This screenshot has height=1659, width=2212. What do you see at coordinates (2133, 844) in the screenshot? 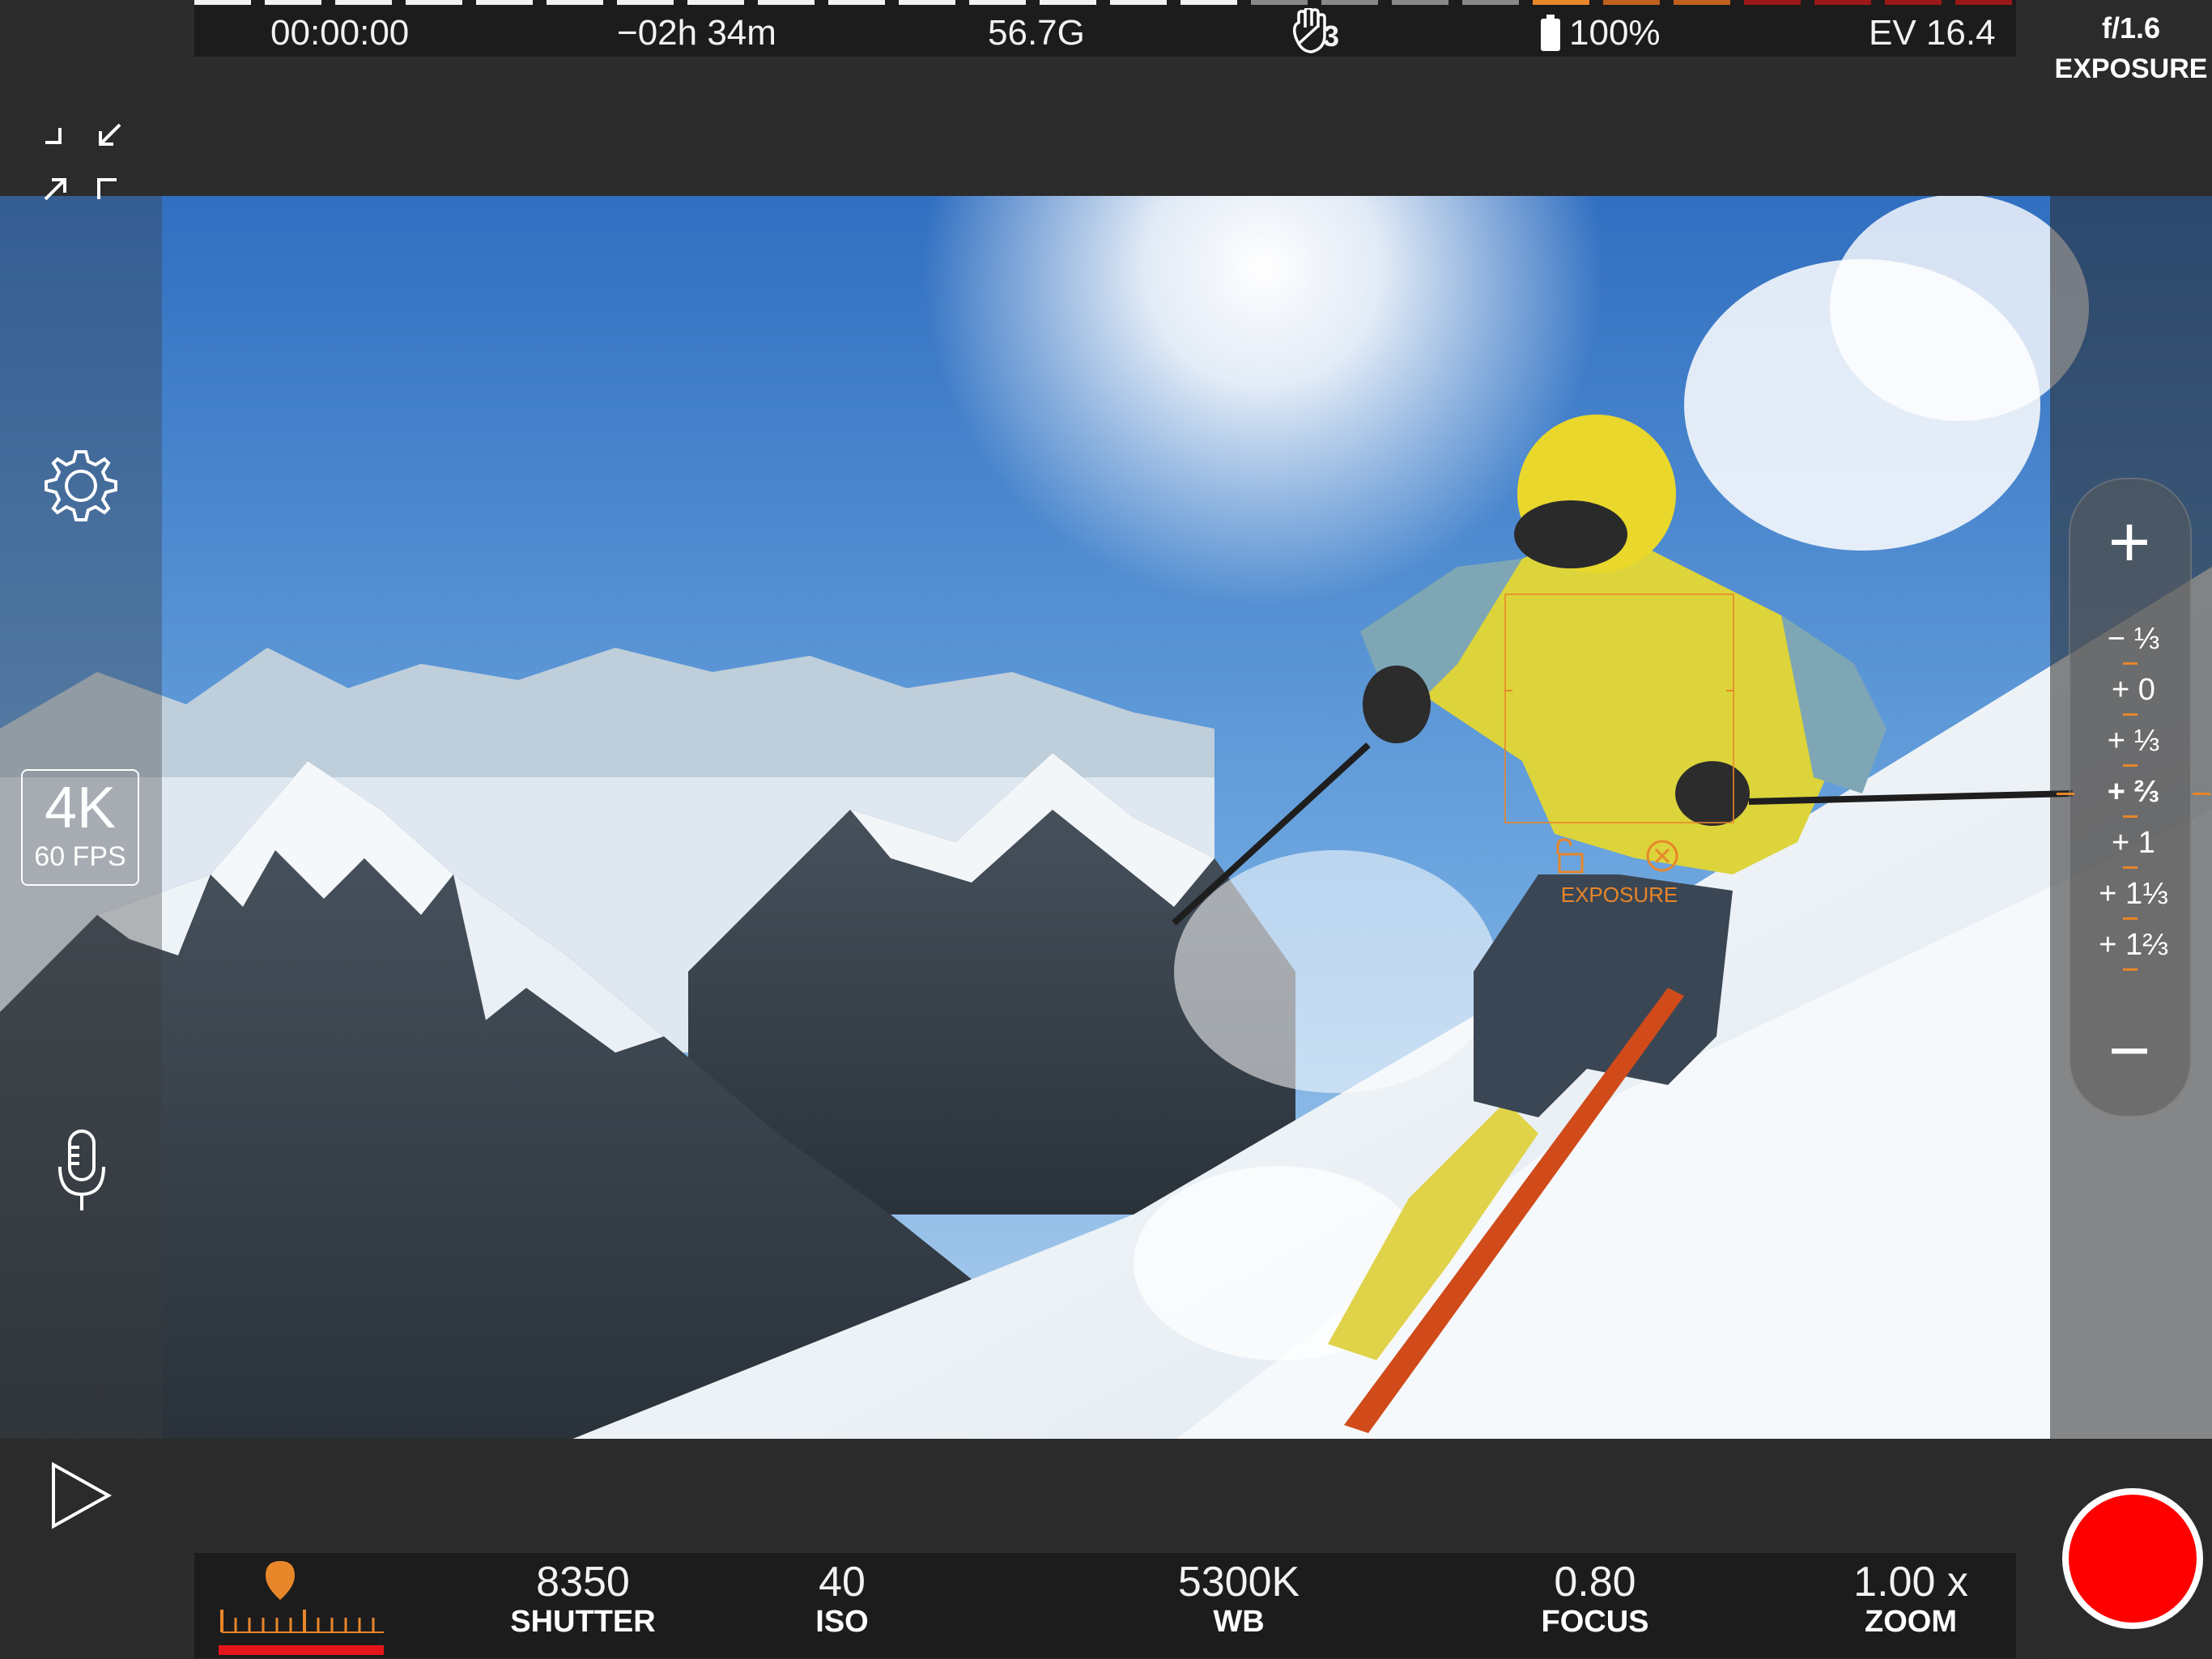
I see `ev-step: + 1` at bounding box center [2133, 844].